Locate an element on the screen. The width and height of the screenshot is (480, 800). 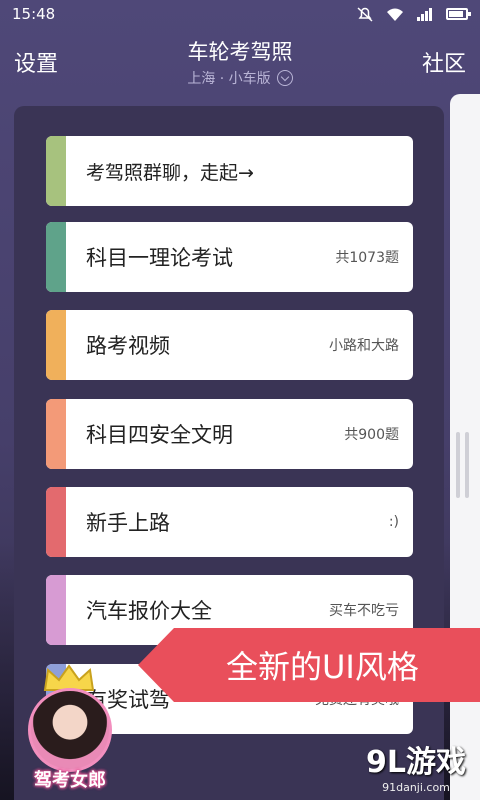
promo-banner: 全新的UI风格 is located at coordinates (309, 665).